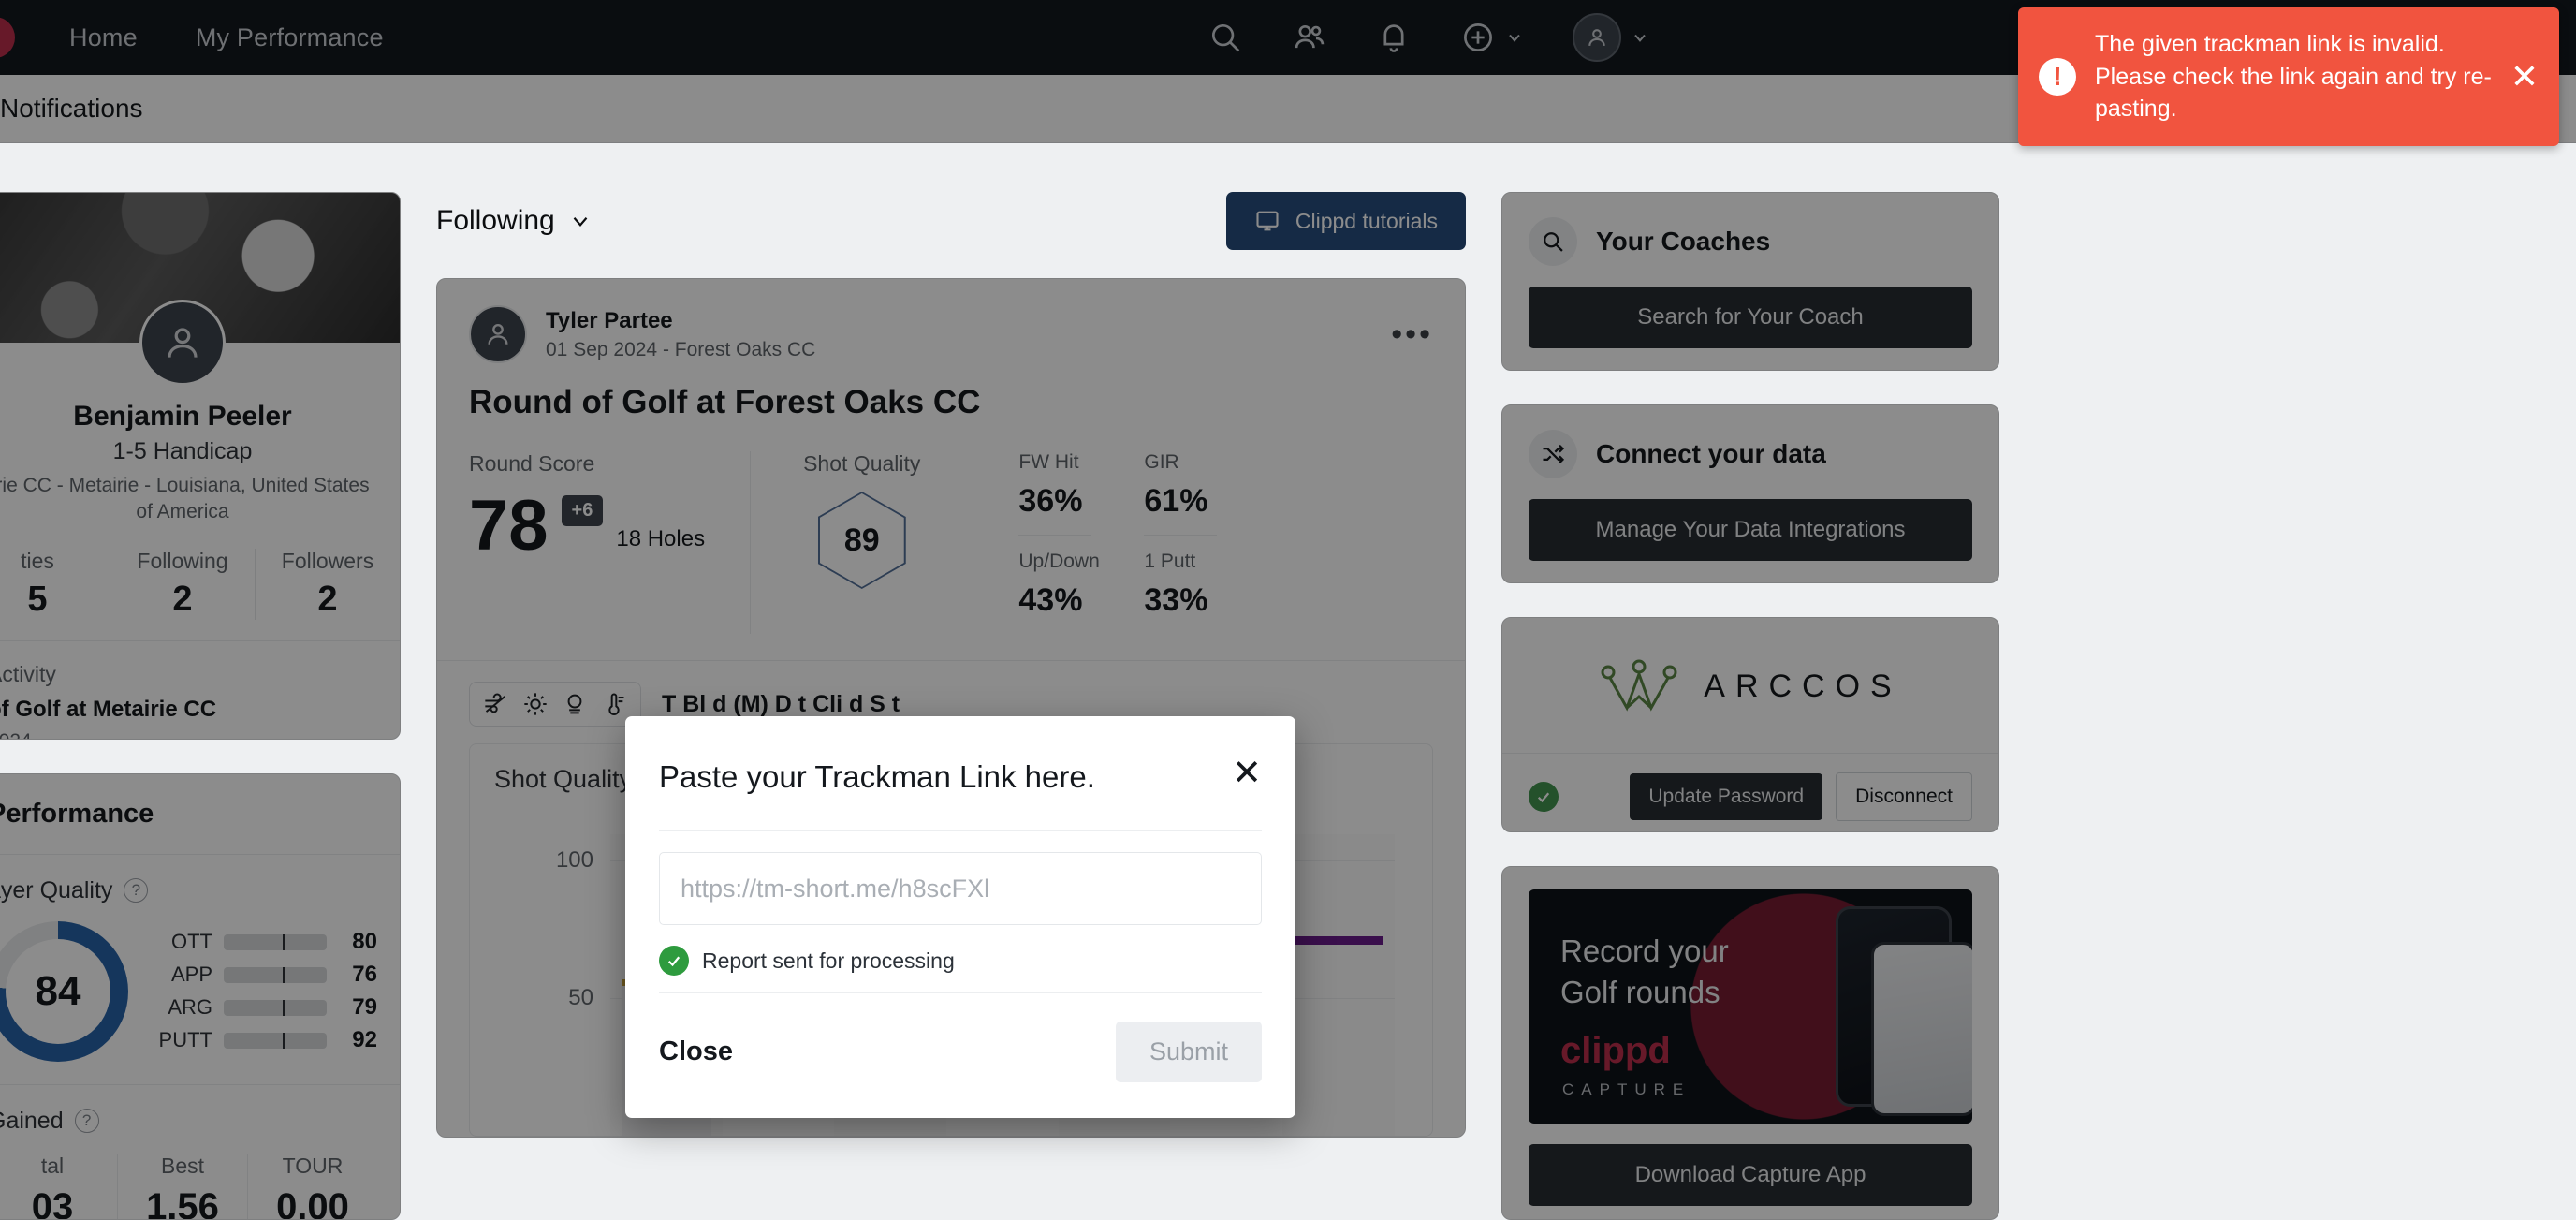  I want to click on sg-label: Best, so click(182, 1165).